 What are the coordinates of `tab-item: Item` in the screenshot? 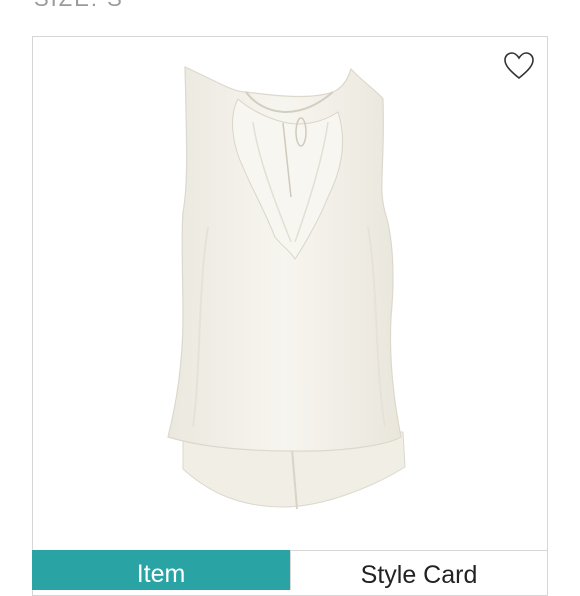 It's located at (161, 570).